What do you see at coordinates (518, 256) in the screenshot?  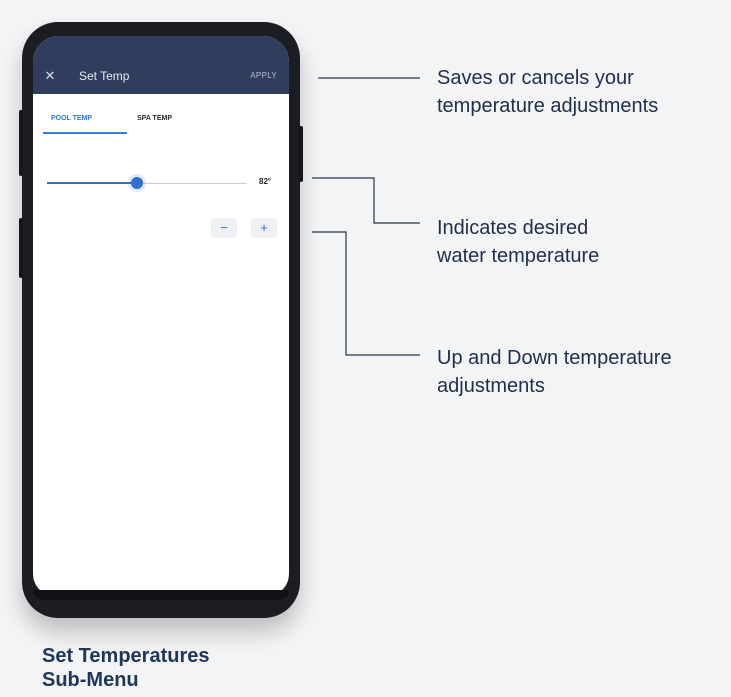 I see `callout-line: water temperature` at bounding box center [518, 256].